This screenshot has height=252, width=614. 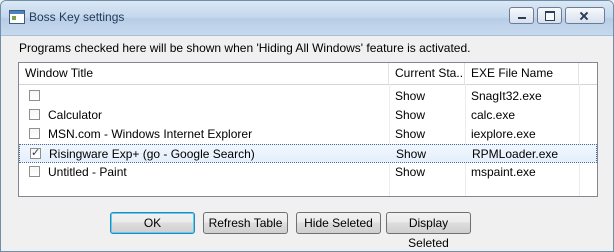 What do you see at coordinates (503, 134) in the screenshot?
I see `cell-exe-file-name: iexplore.exe` at bounding box center [503, 134].